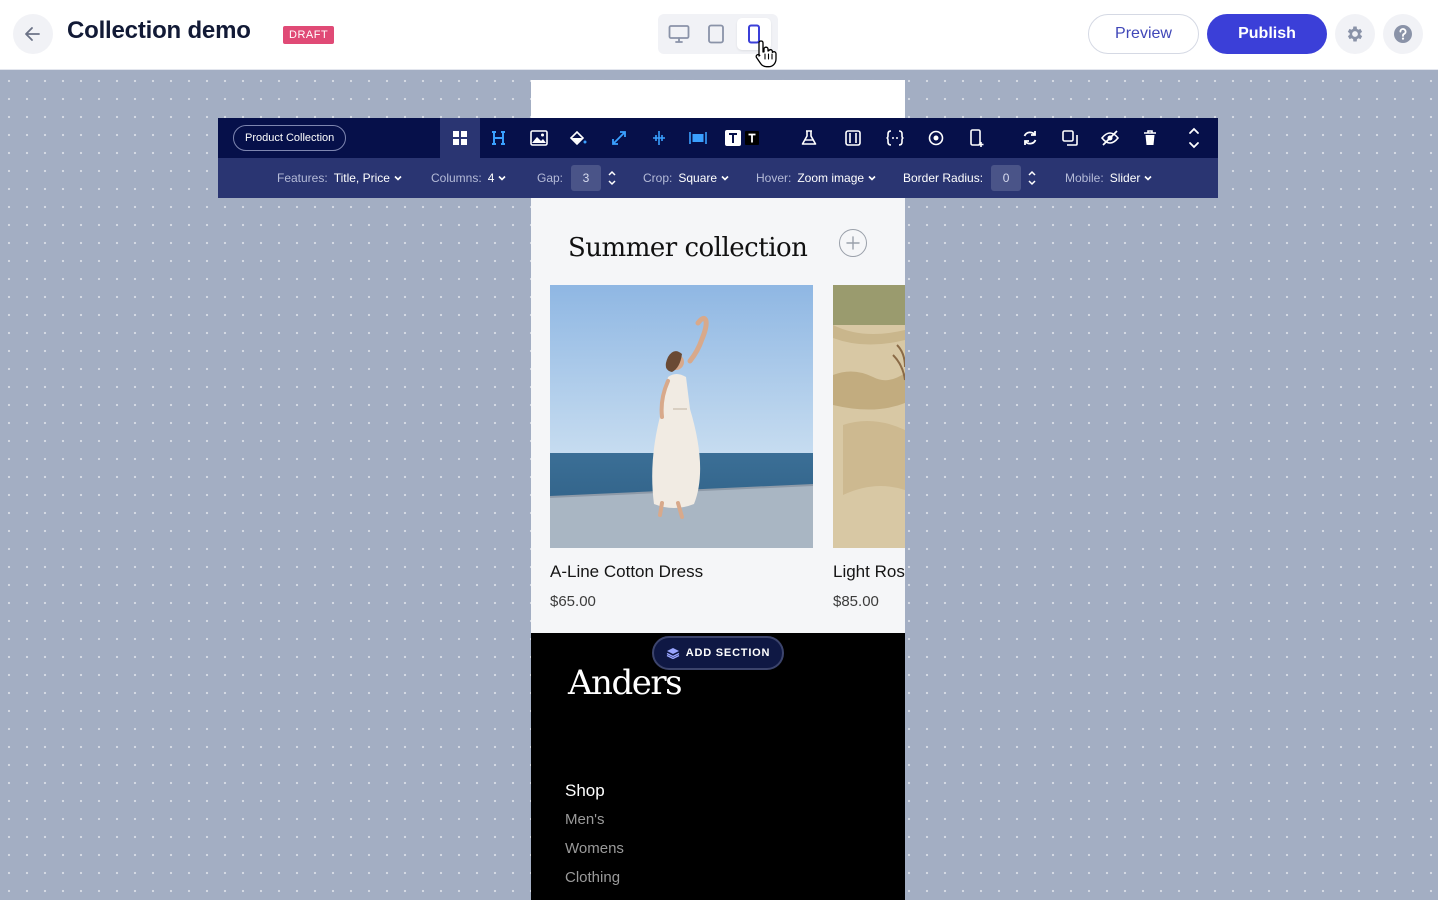 The image size is (1438, 900). Describe the element at coordinates (539, 138) in the screenshot. I see `image-tool` at that location.